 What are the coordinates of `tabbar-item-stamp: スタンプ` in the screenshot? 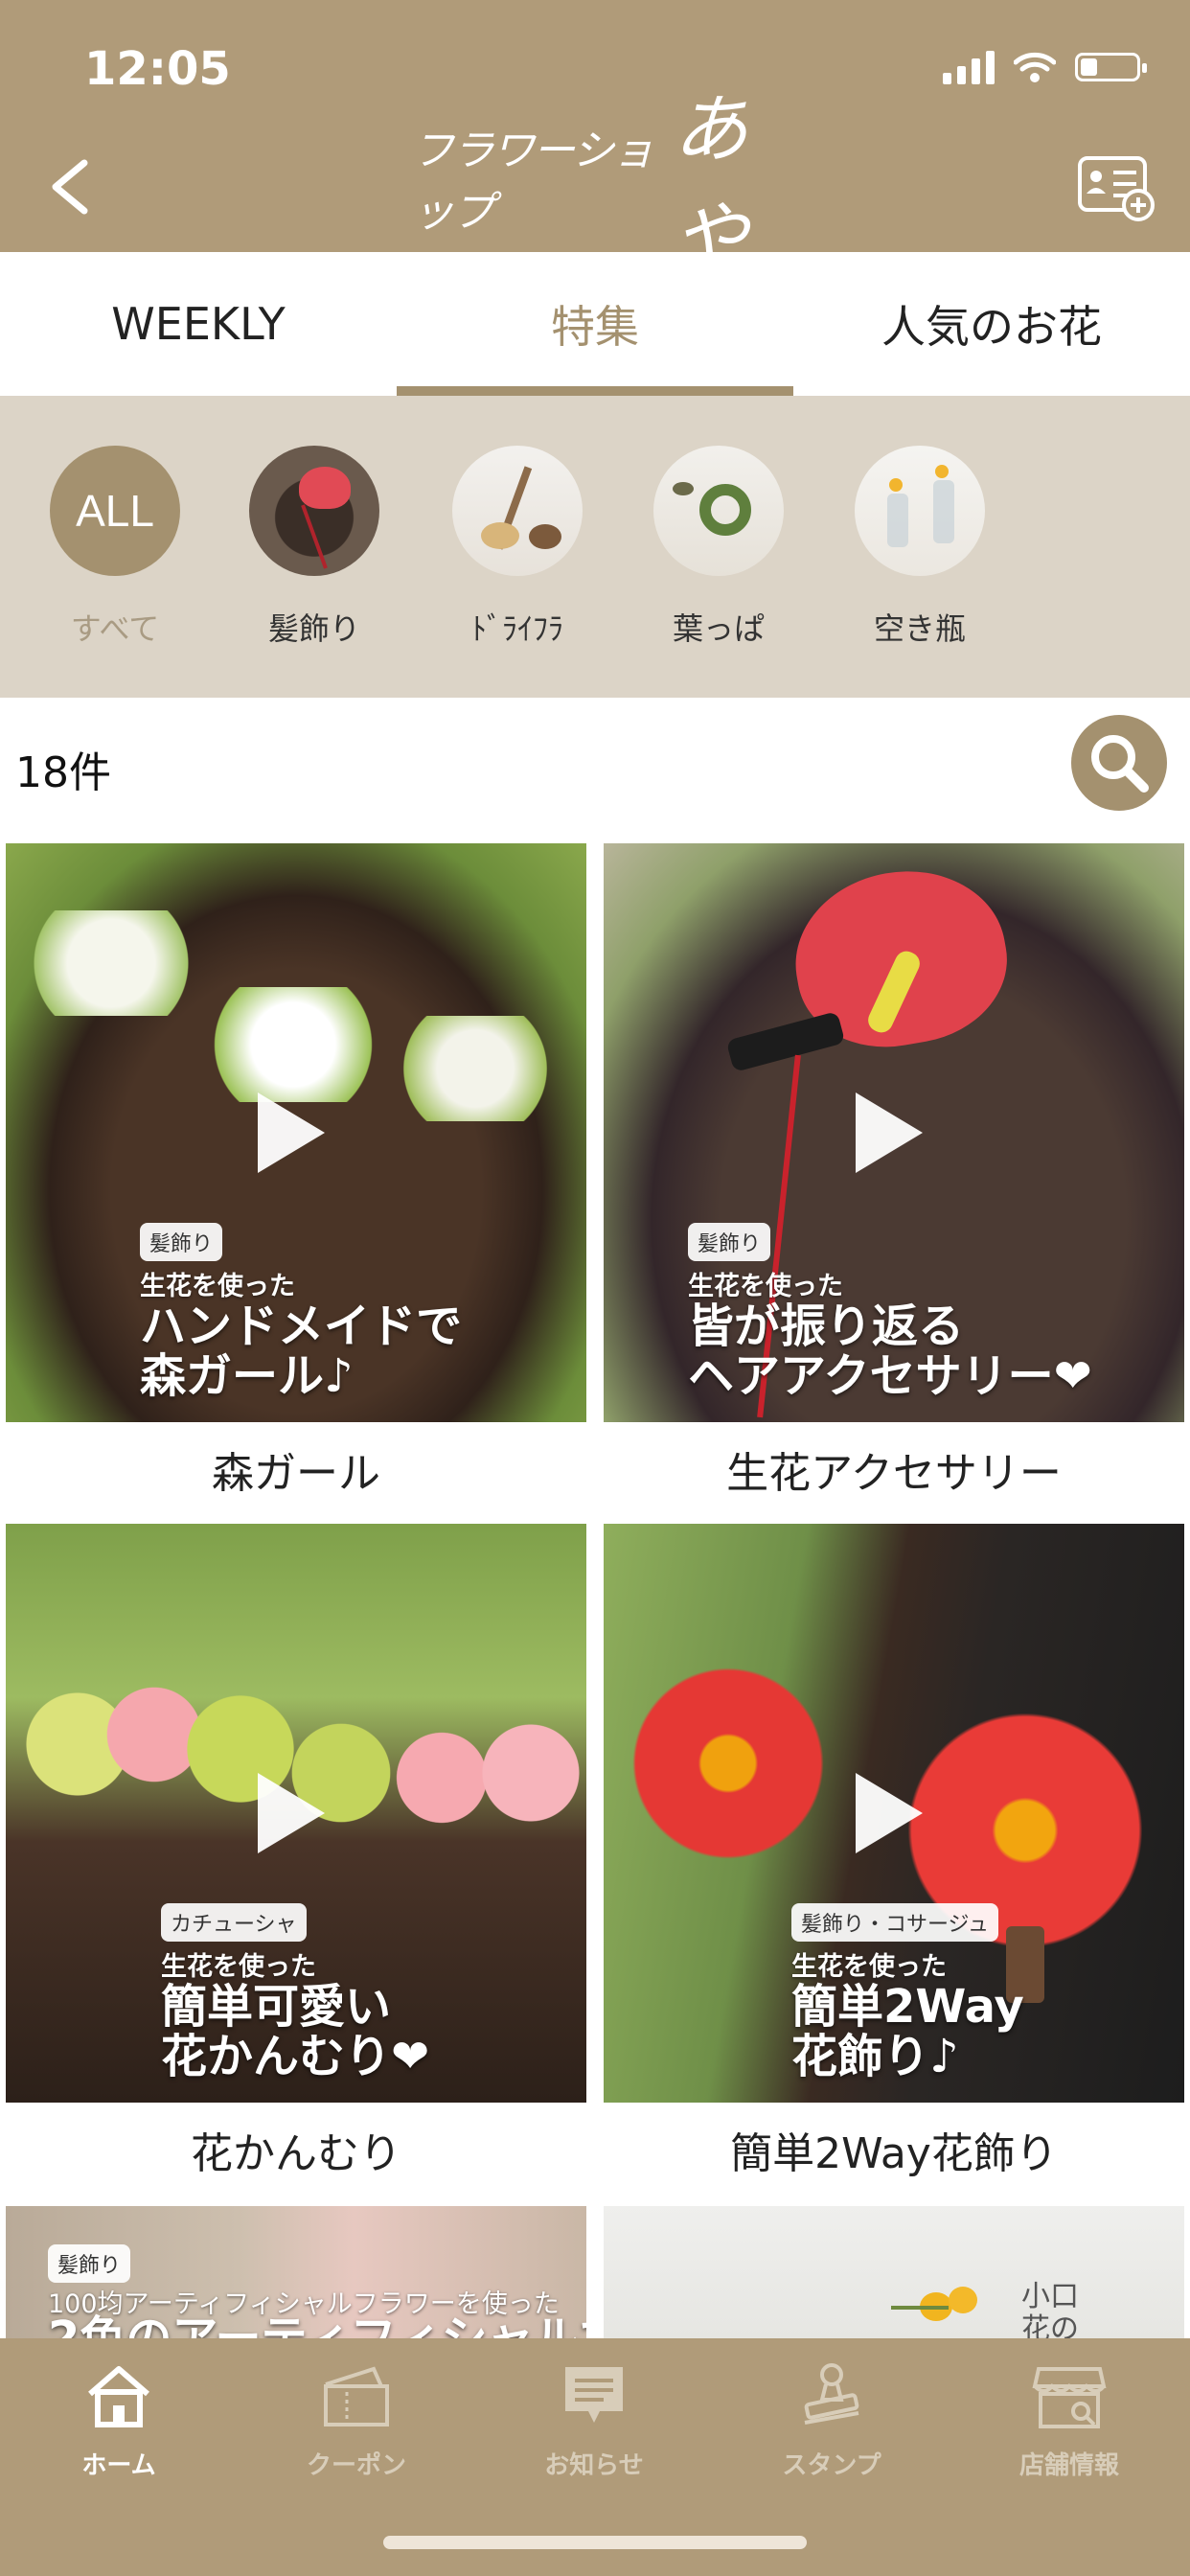 It's located at (832, 2429).